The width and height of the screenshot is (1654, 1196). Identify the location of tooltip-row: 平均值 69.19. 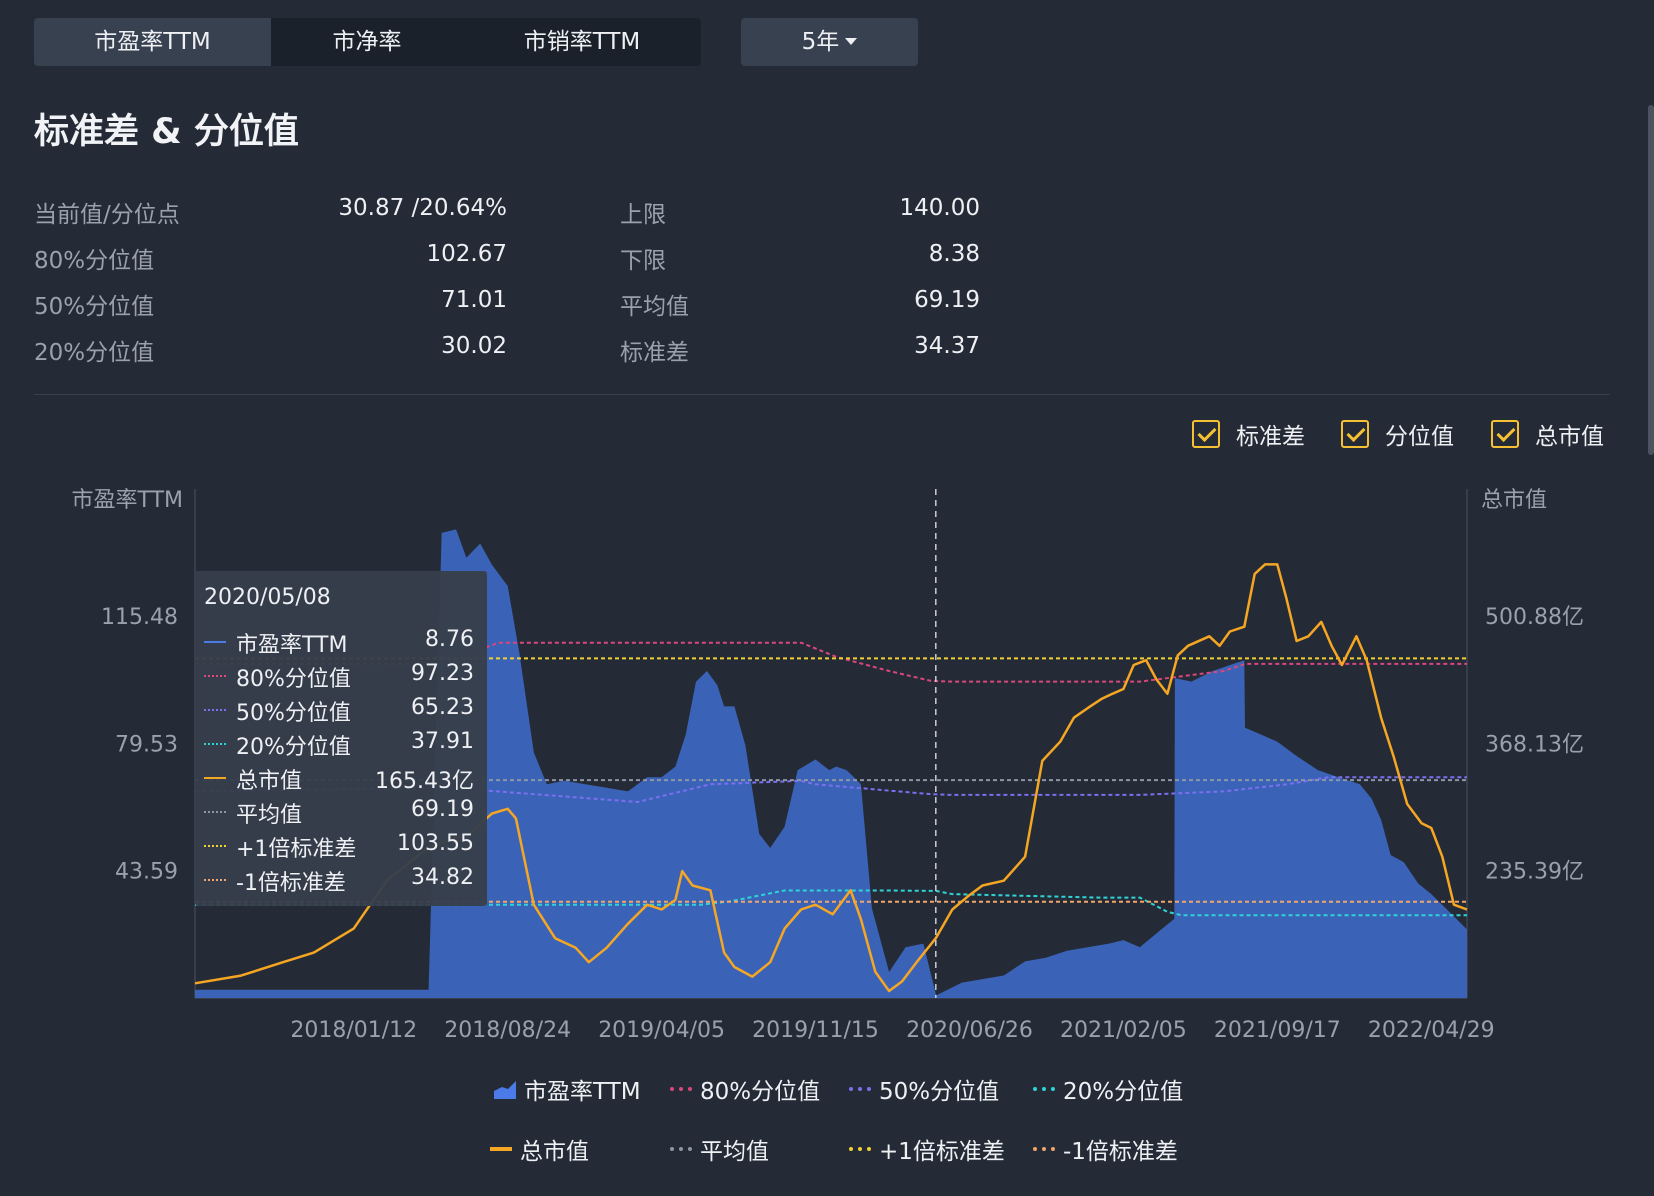
(339, 812).